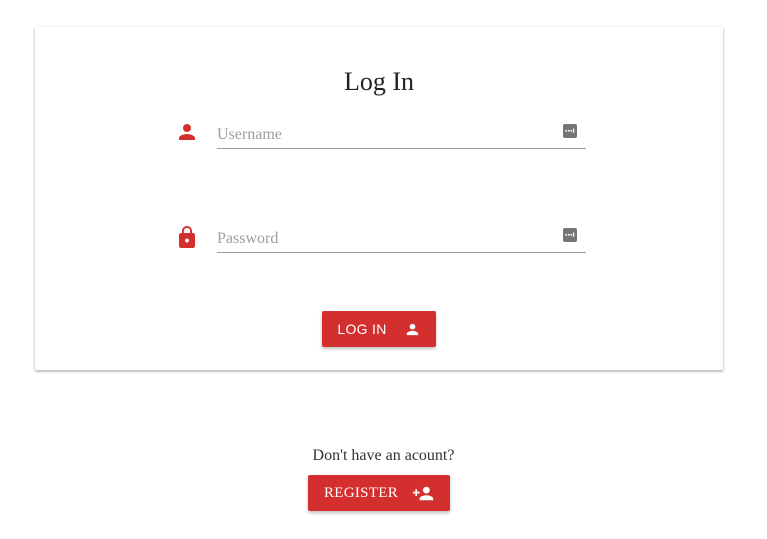  Describe the element at coordinates (383, 455) in the screenshot. I see `register-prompt: Don't have an acount?` at that location.